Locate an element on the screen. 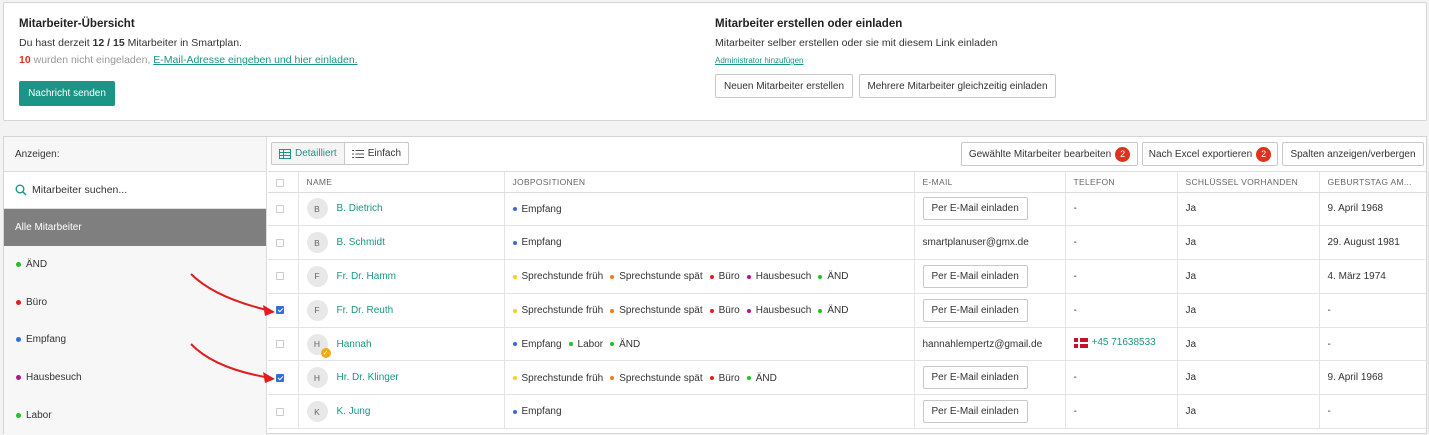  employee-name-link: Hr. Dr. Klinger is located at coordinates (368, 377).